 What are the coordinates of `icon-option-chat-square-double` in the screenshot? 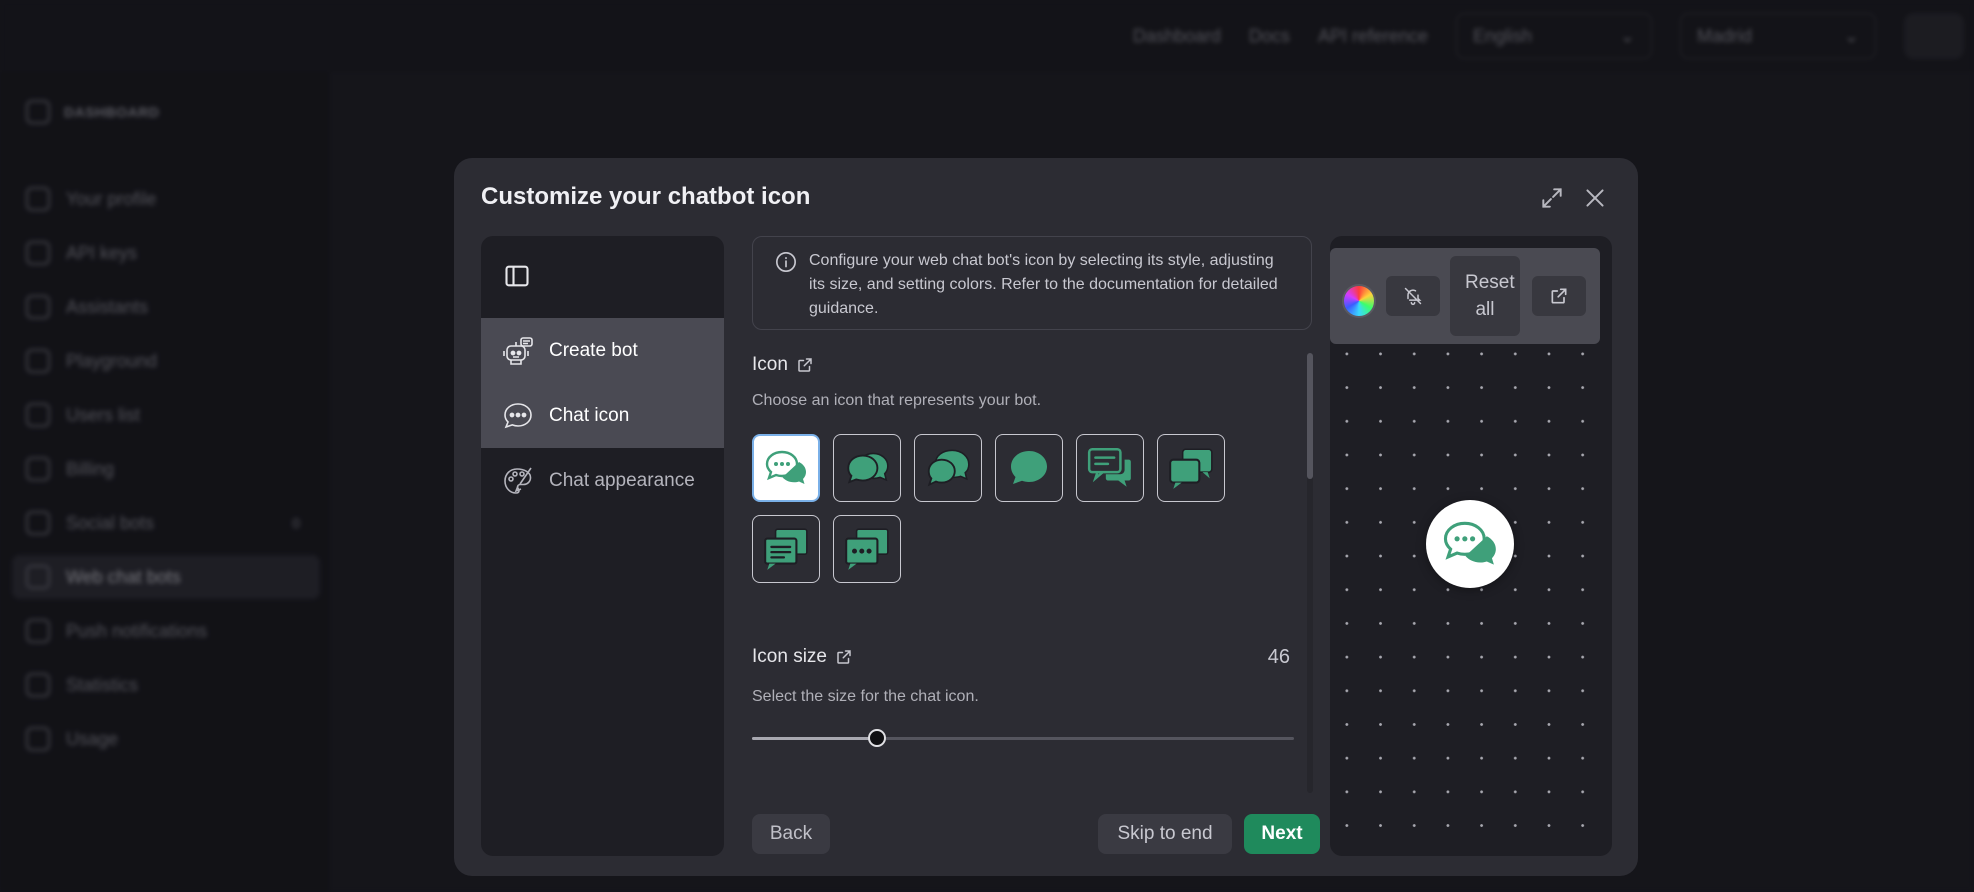 It's located at (1191, 468).